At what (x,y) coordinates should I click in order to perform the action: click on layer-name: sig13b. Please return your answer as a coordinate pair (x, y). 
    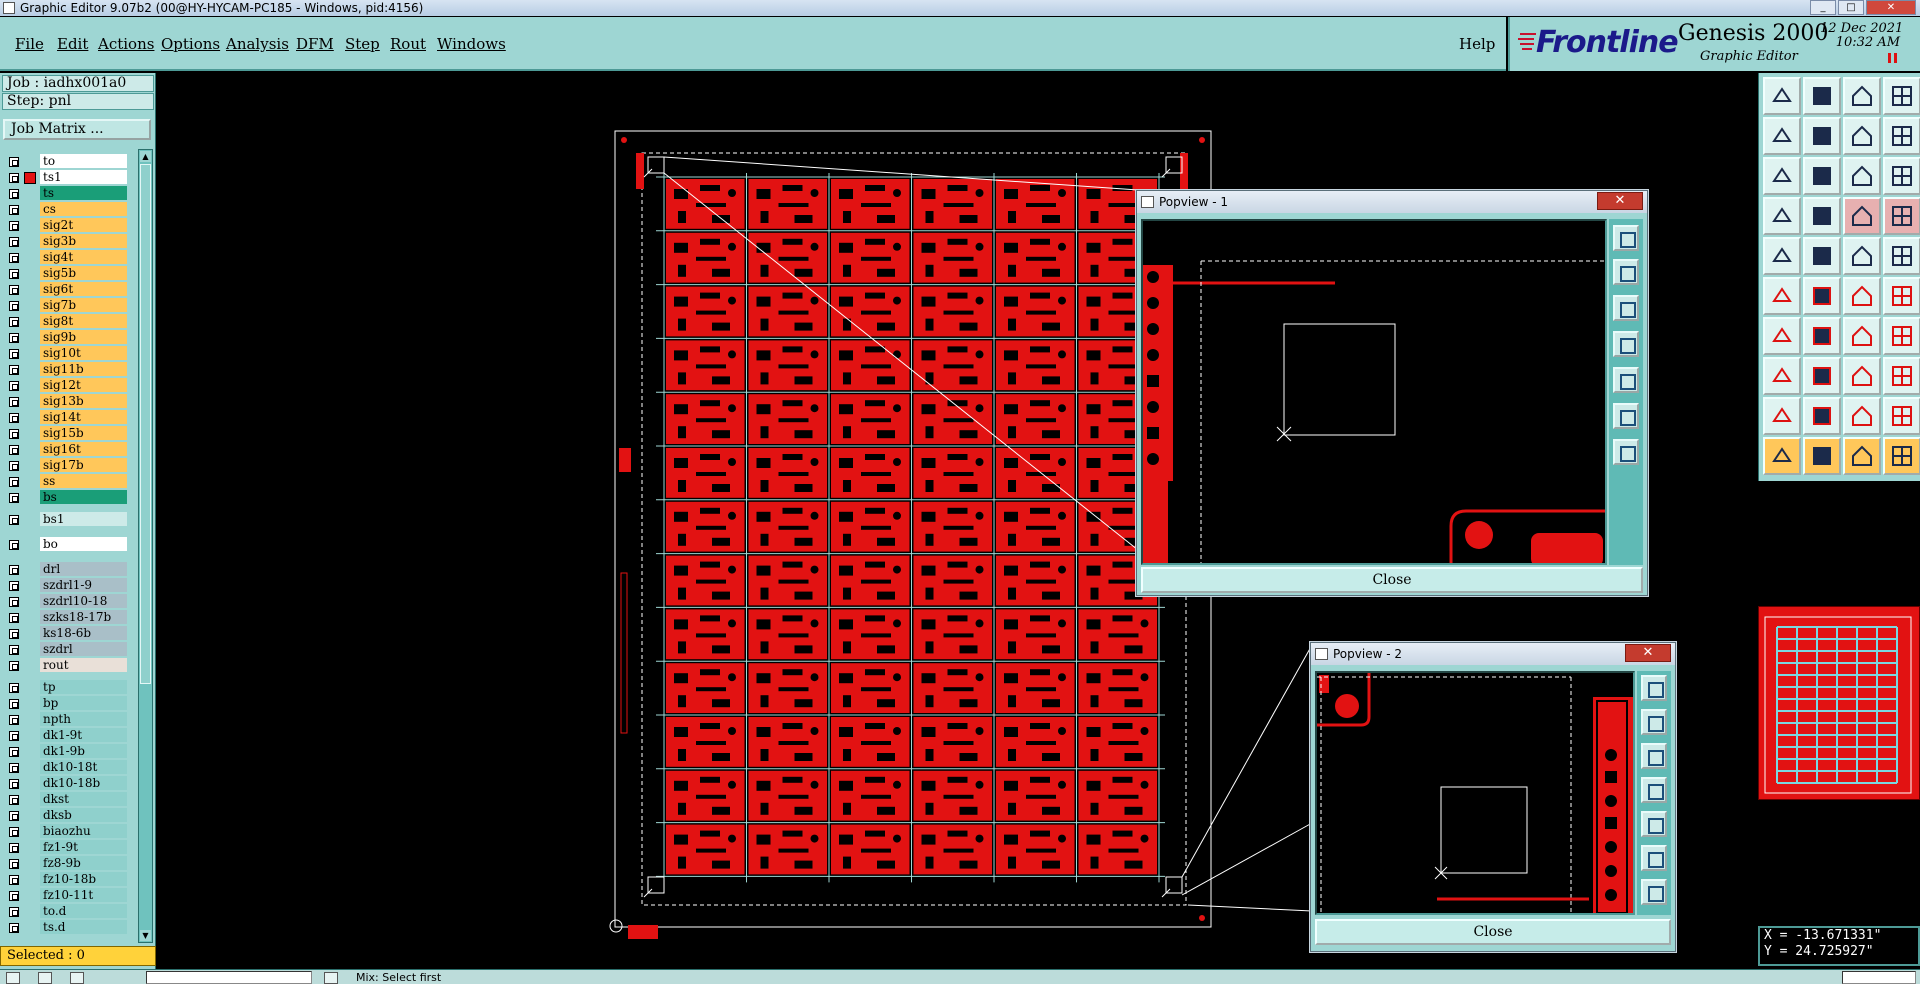
    Looking at the image, I should click on (83, 401).